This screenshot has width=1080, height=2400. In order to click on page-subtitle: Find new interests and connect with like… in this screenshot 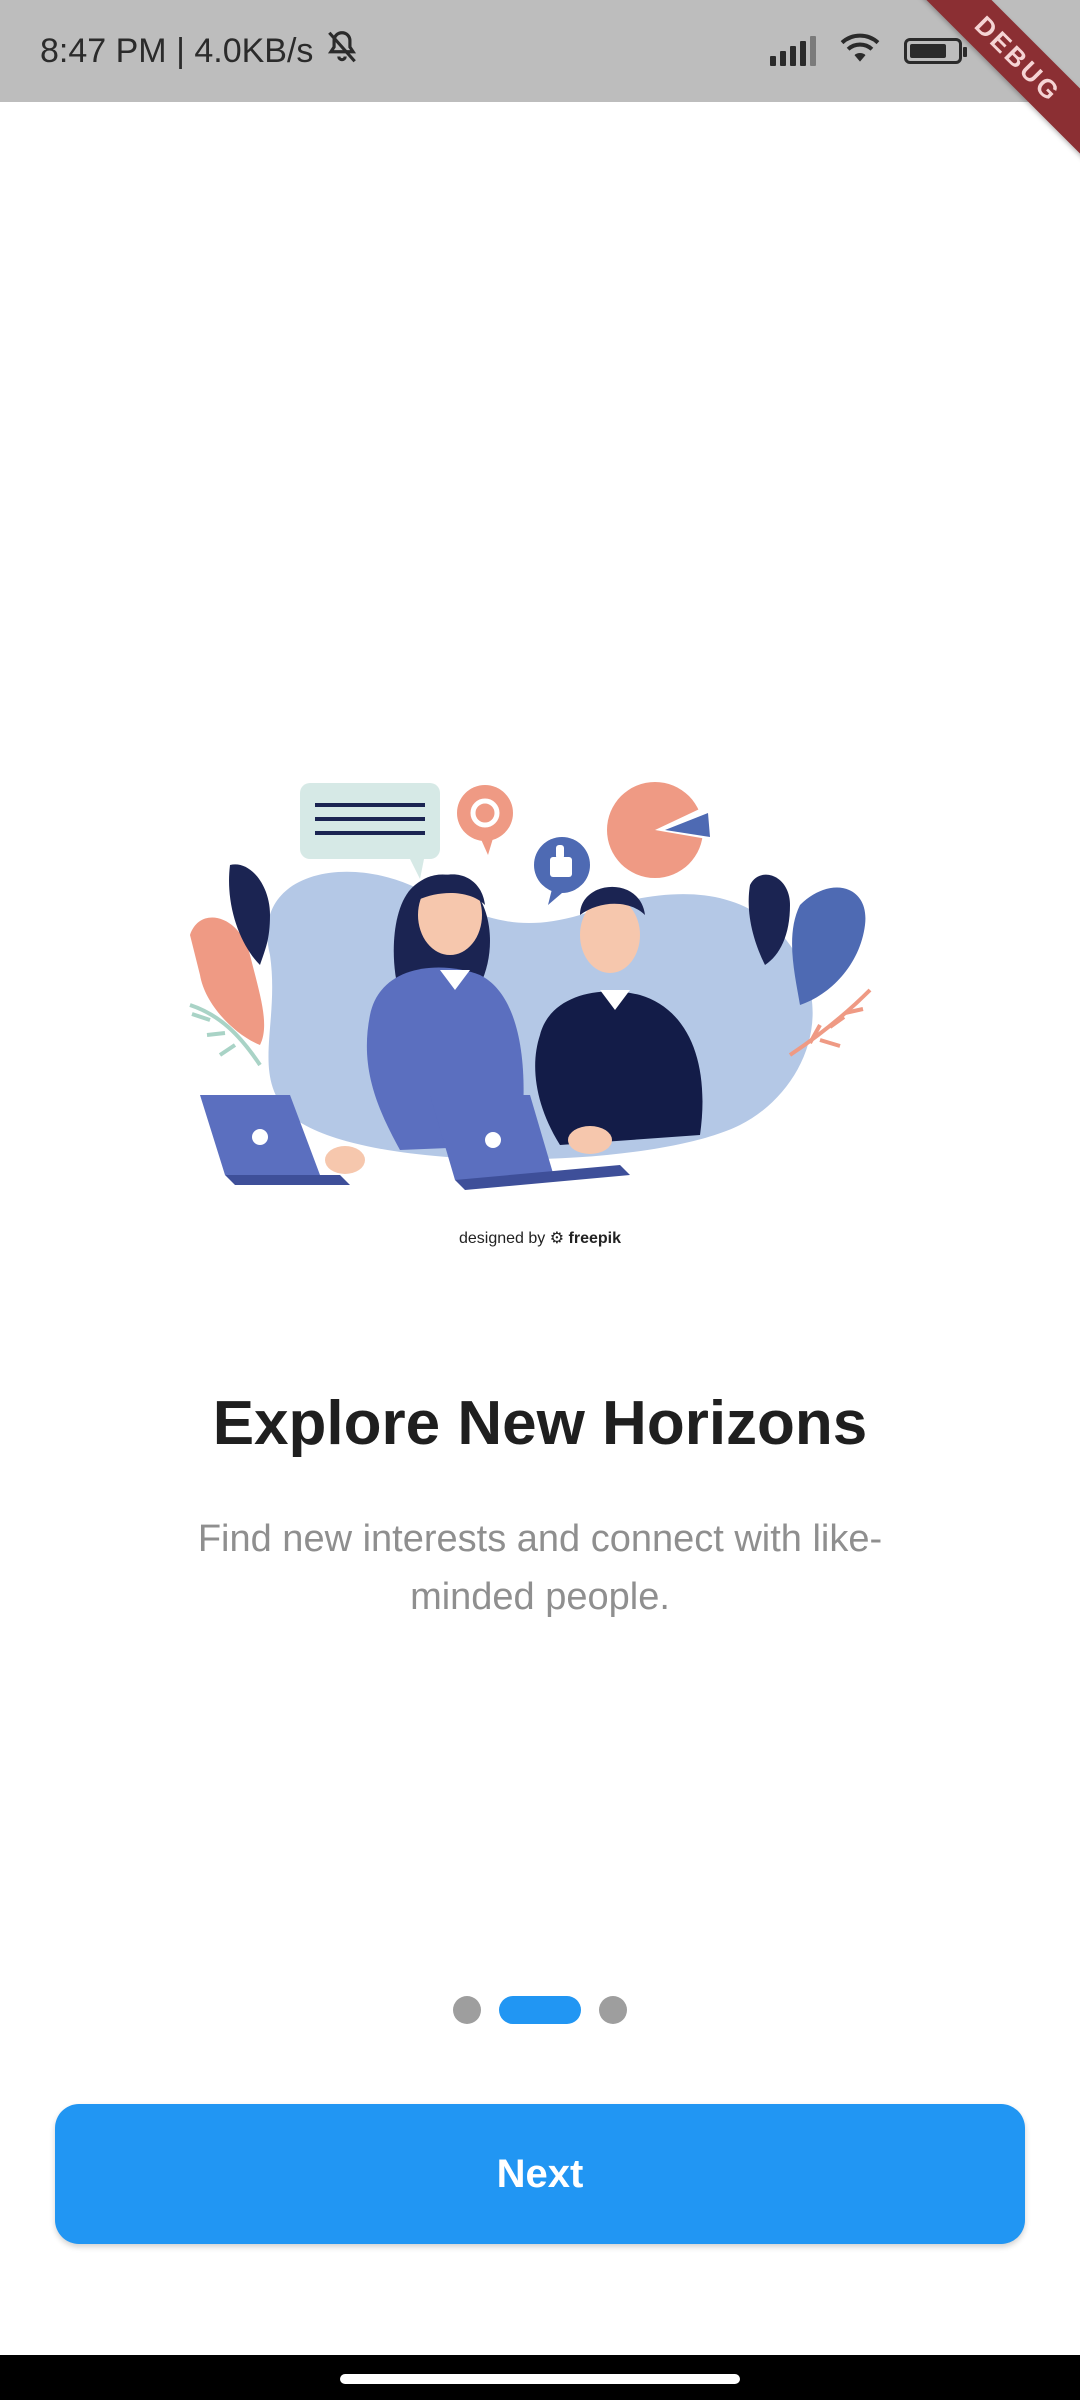, I will do `click(540, 1568)`.